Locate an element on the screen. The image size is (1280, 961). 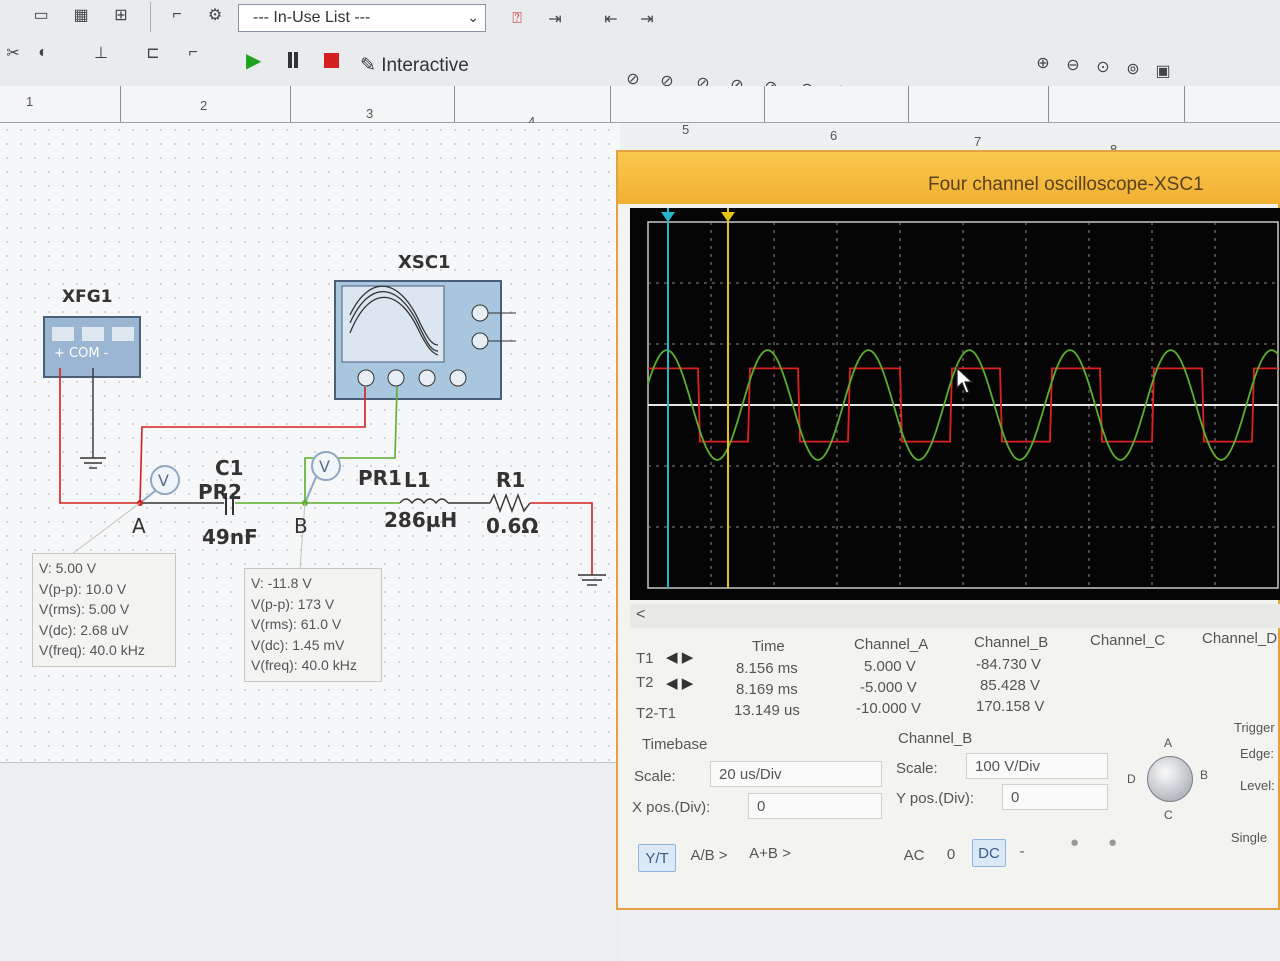
node-a-label: A is located at coordinates (139, 526).